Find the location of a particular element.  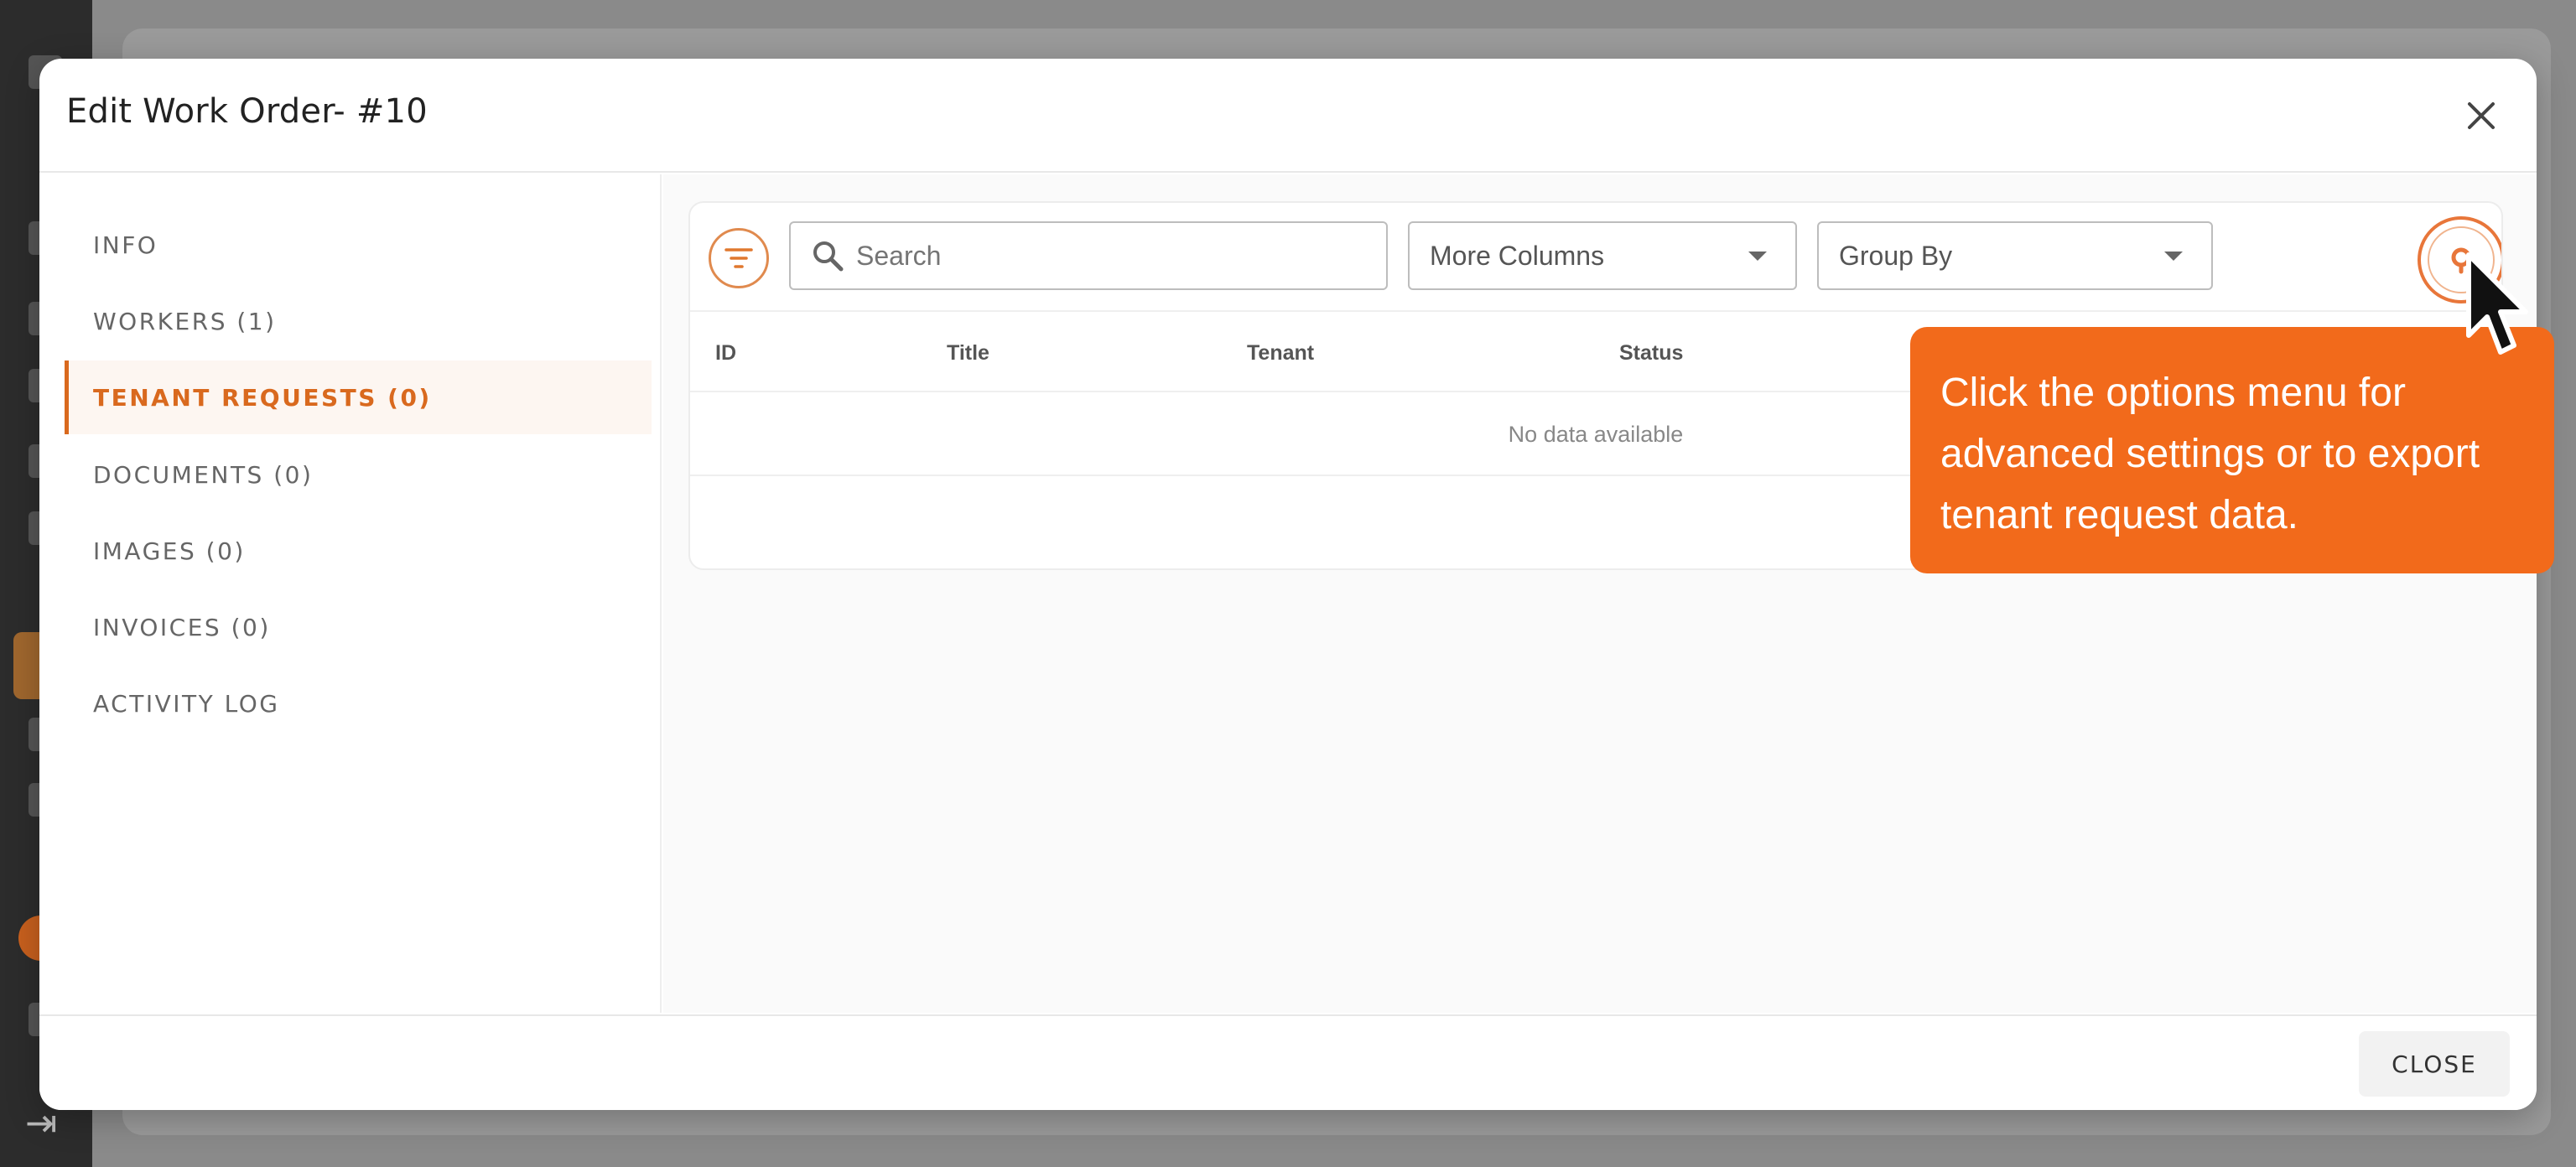

nav-item-tenant-requests: TENANT REQUESTS (0) is located at coordinates (358, 397).